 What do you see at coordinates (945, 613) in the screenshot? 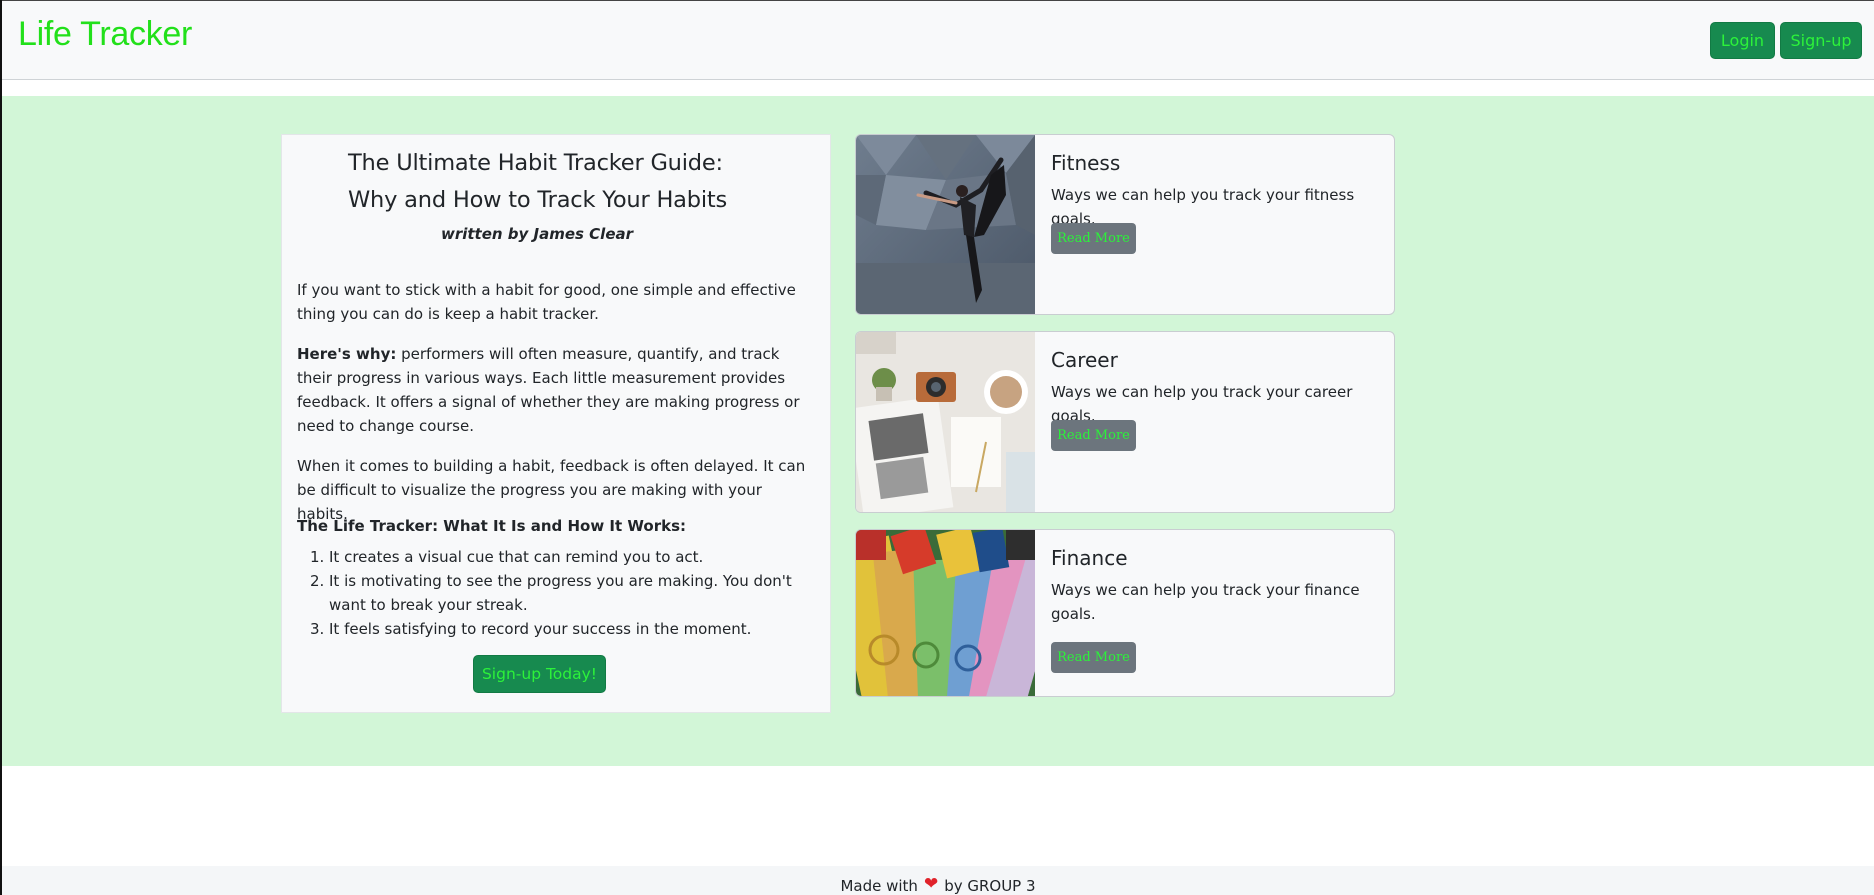
I see `finance-image` at bounding box center [945, 613].